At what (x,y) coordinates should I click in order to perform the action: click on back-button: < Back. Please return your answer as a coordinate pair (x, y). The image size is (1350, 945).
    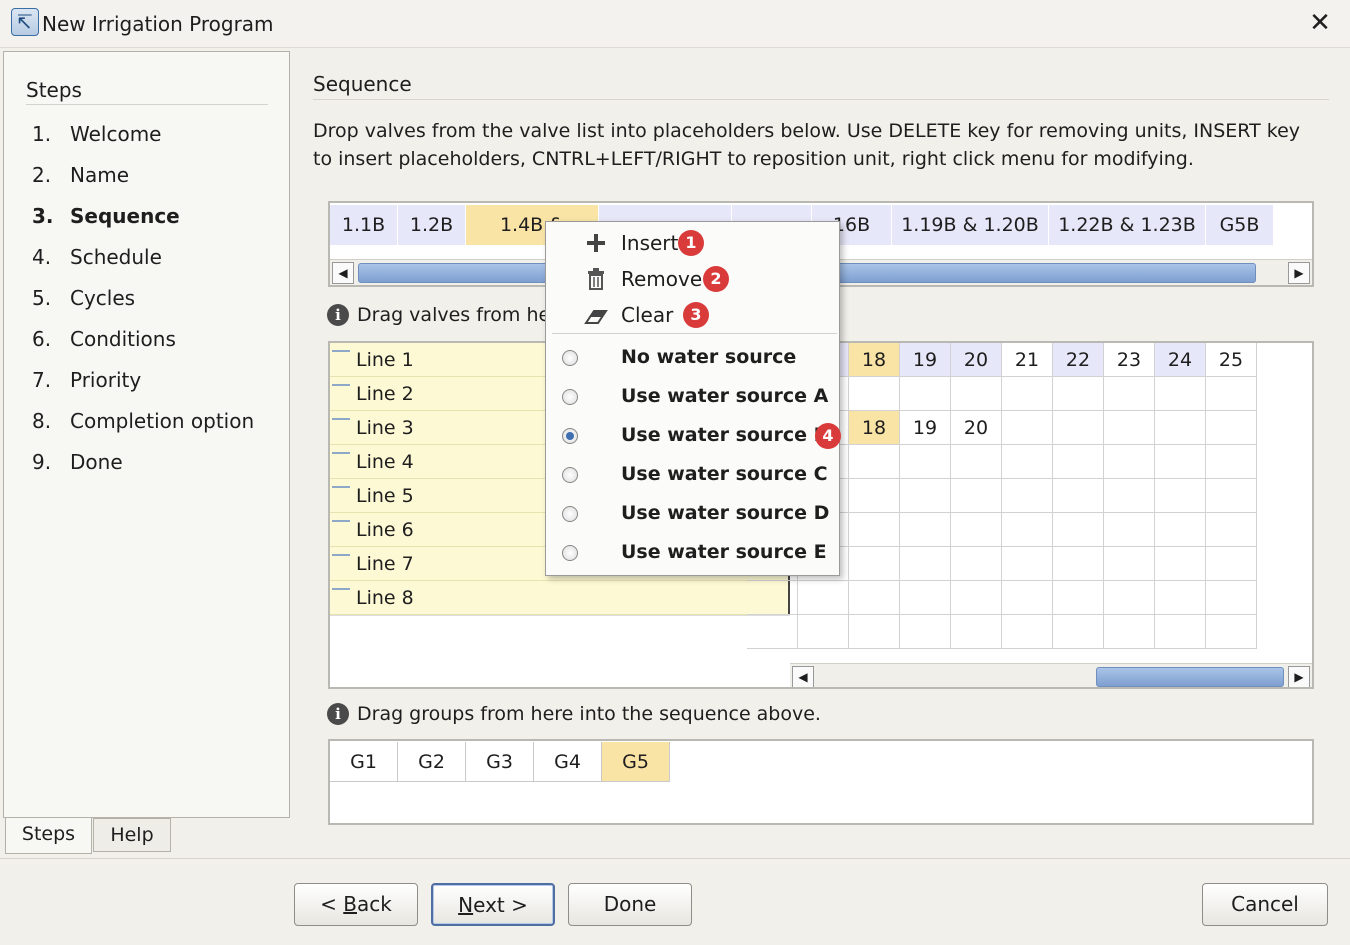
    Looking at the image, I should click on (356, 904).